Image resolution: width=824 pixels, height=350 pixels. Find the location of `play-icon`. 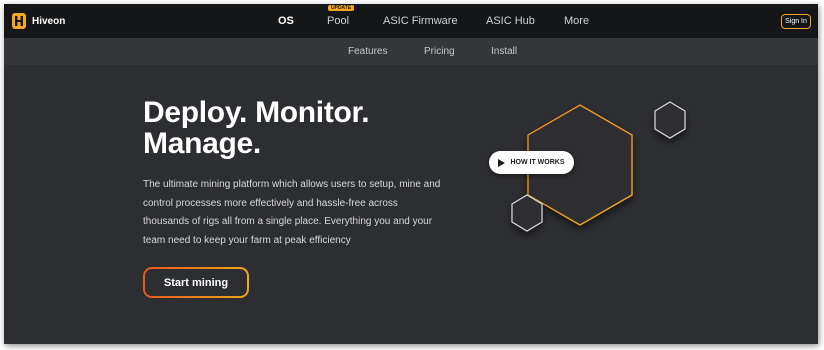

play-icon is located at coordinates (502, 162).